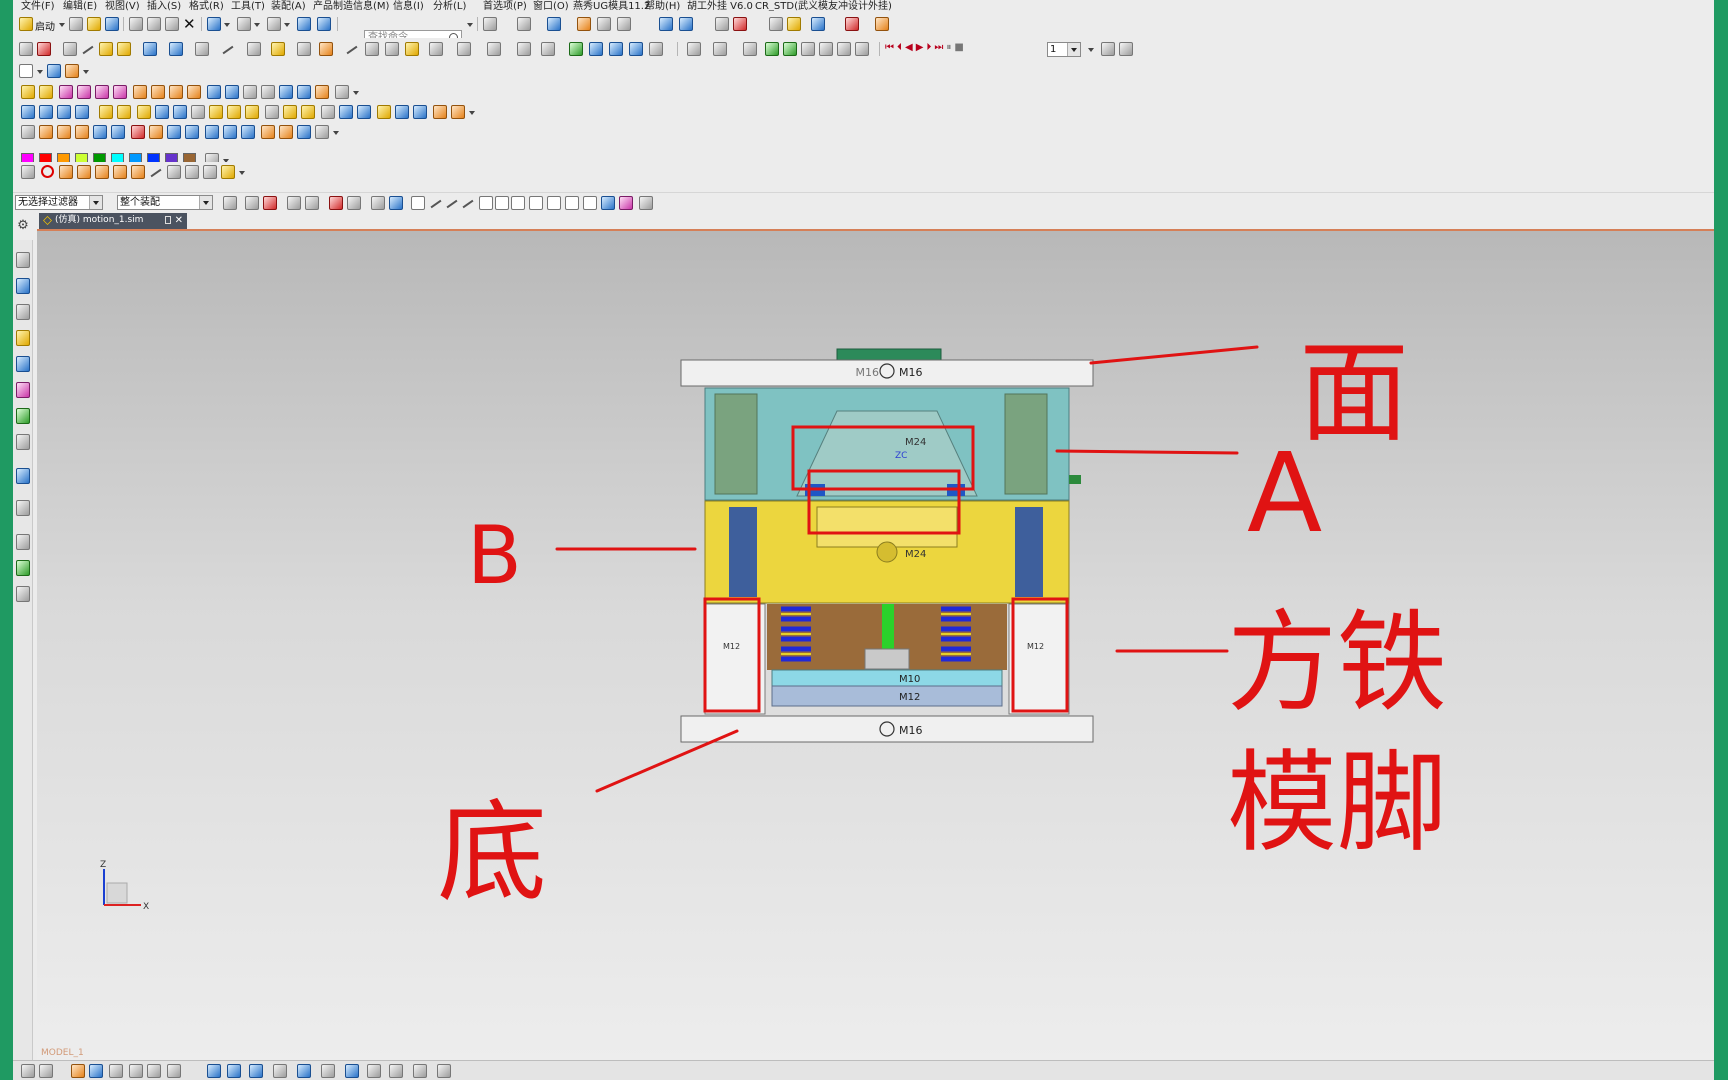  What do you see at coordinates (322, 132) in the screenshot?
I see `mold-row3-17-icon` at bounding box center [322, 132].